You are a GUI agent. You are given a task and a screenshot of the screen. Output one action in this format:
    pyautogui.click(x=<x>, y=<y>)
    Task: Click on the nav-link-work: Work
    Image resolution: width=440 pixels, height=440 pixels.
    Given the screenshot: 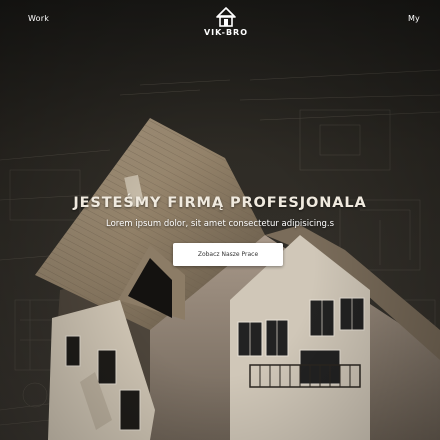 What is the action you would take?
    pyautogui.click(x=38, y=18)
    